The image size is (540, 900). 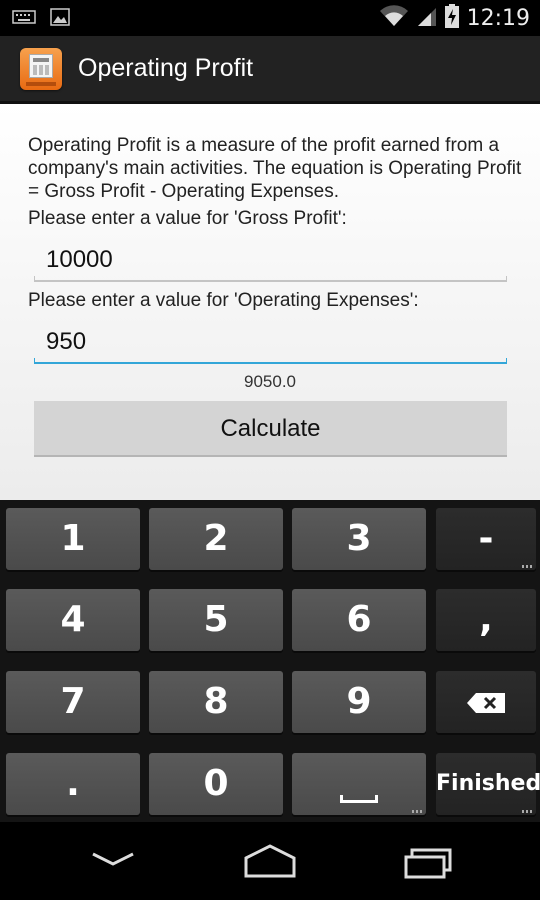 I want to click on input-underline, so click(x=270, y=279).